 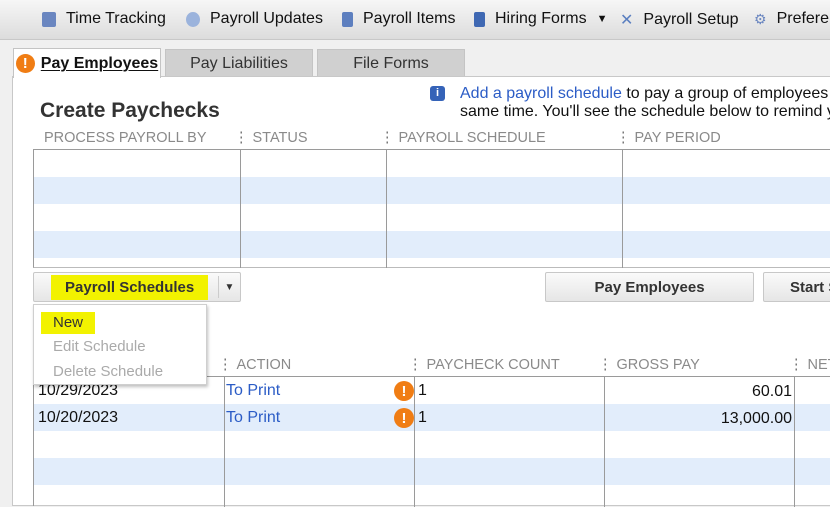 I want to click on column-header: PAYCHECK COUNT, so click(x=484, y=365).